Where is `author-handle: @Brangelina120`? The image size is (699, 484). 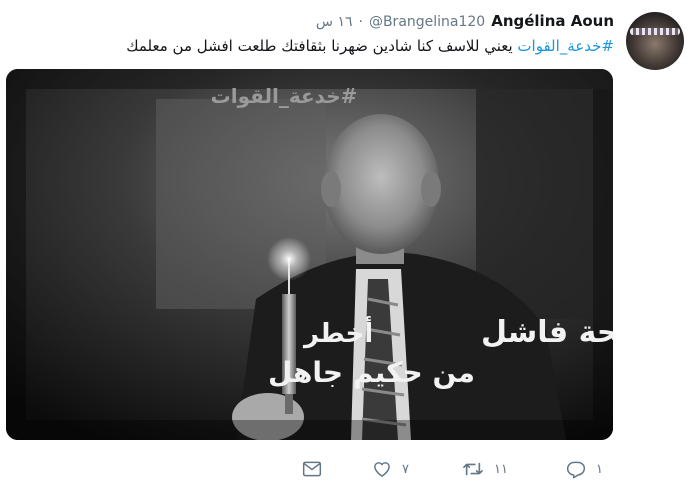 author-handle: @Brangelina120 is located at coordinates (427, 22).